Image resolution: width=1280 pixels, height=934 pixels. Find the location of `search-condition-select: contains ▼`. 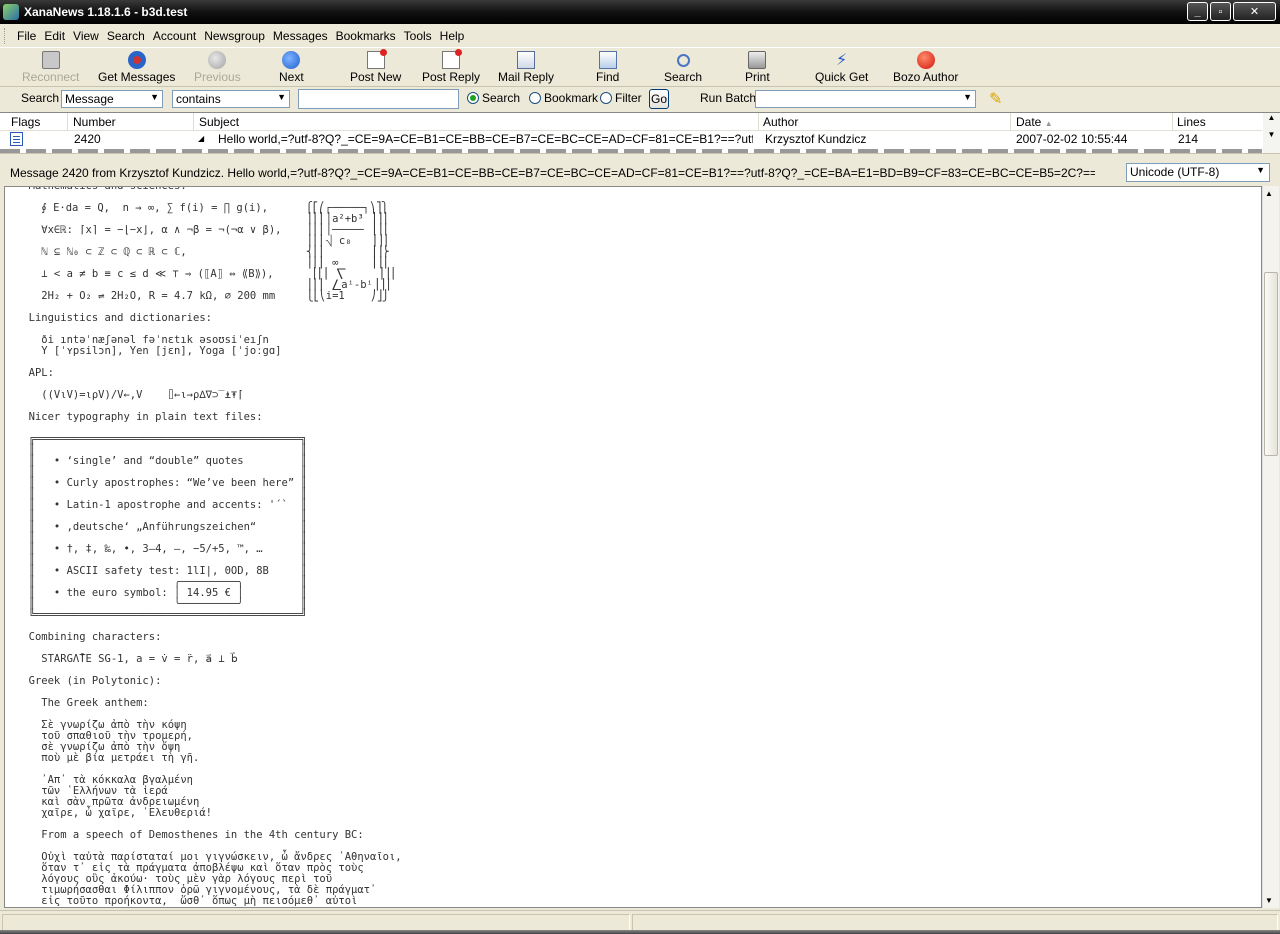

search-condition-select: contains ▼ is located at coordinates (231, 99).